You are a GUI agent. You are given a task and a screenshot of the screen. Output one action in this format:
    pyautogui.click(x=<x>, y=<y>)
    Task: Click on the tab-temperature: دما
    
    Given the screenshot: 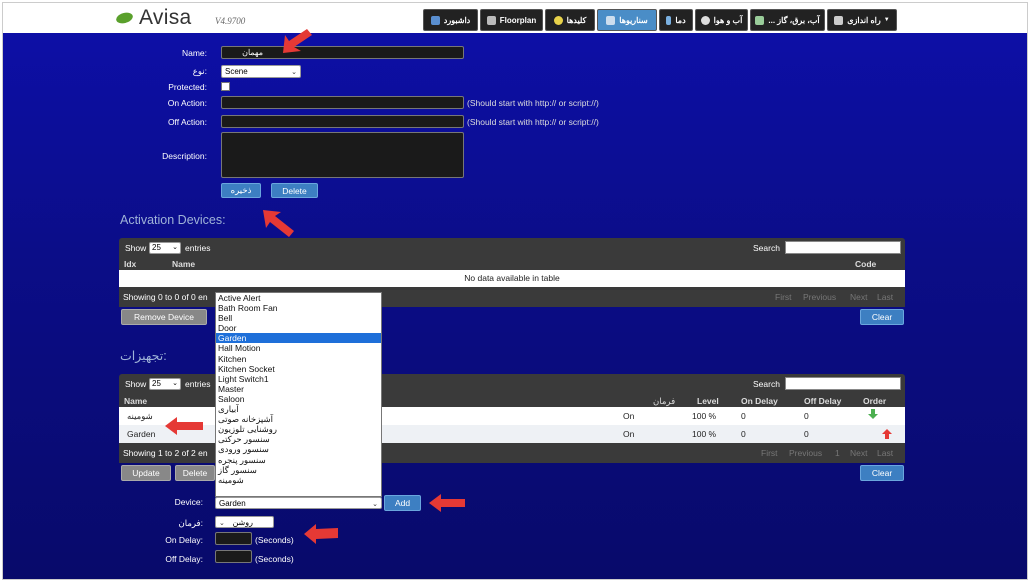 What is the action you would take?
    pyautogui.click(x=676, y=20)
    